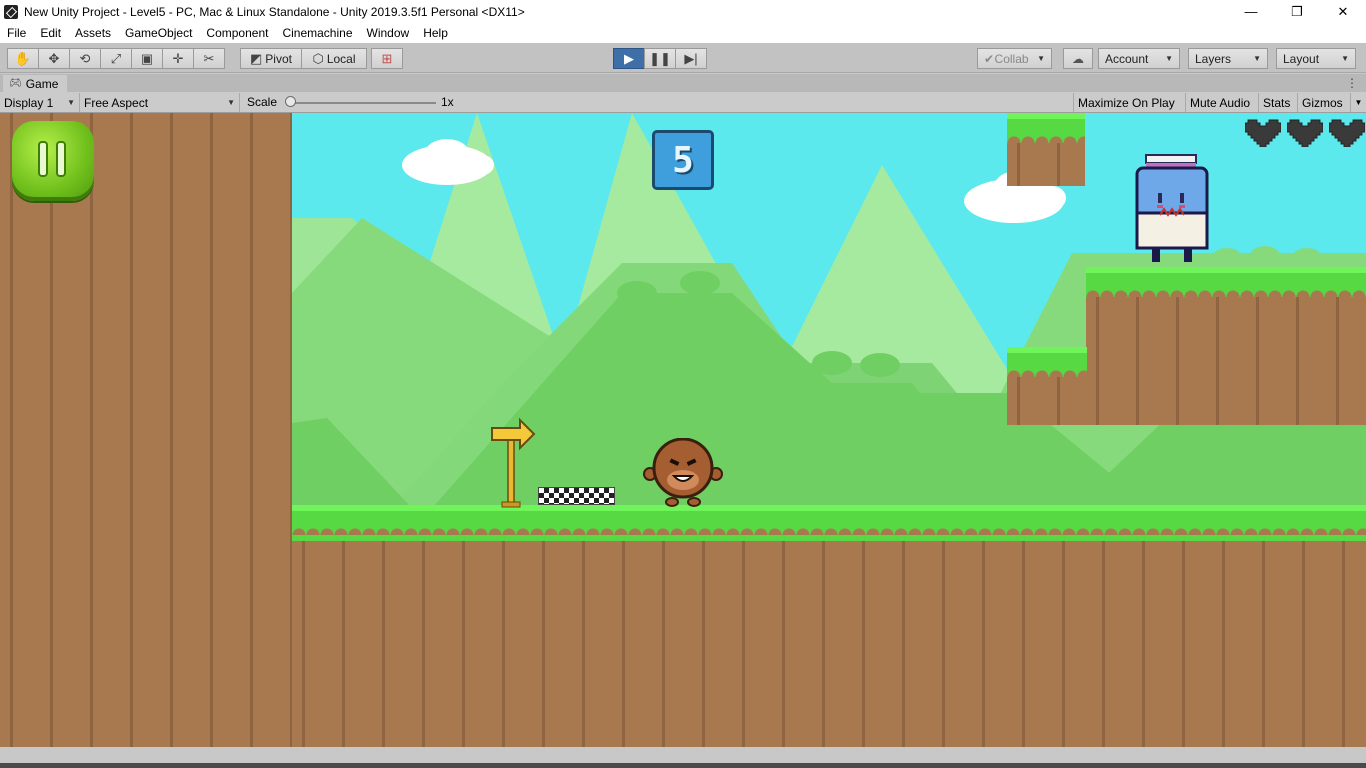 This screenshot has height=768, width=1366. I want to click on tab-game: 🎮︎ Game, so click(35, 83).